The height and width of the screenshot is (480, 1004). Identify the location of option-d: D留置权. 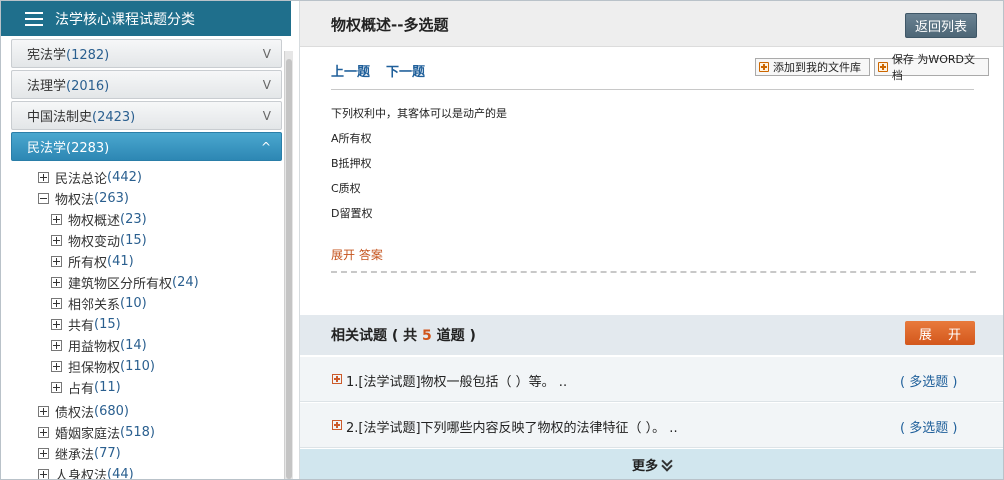
(352, 213).